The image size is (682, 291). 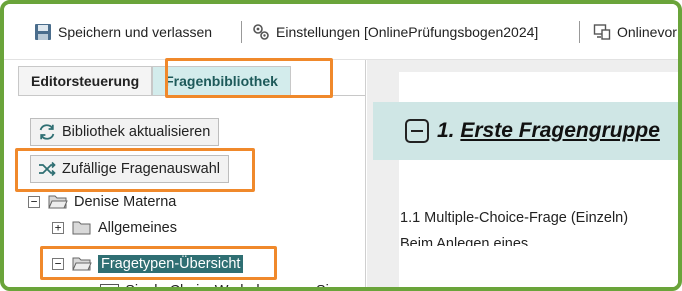 What do you see at coordinates (135, 32) in the screenshot?
I see `save-and-exit-label: Speichern und verlassen` at bounding box center [135, 32].